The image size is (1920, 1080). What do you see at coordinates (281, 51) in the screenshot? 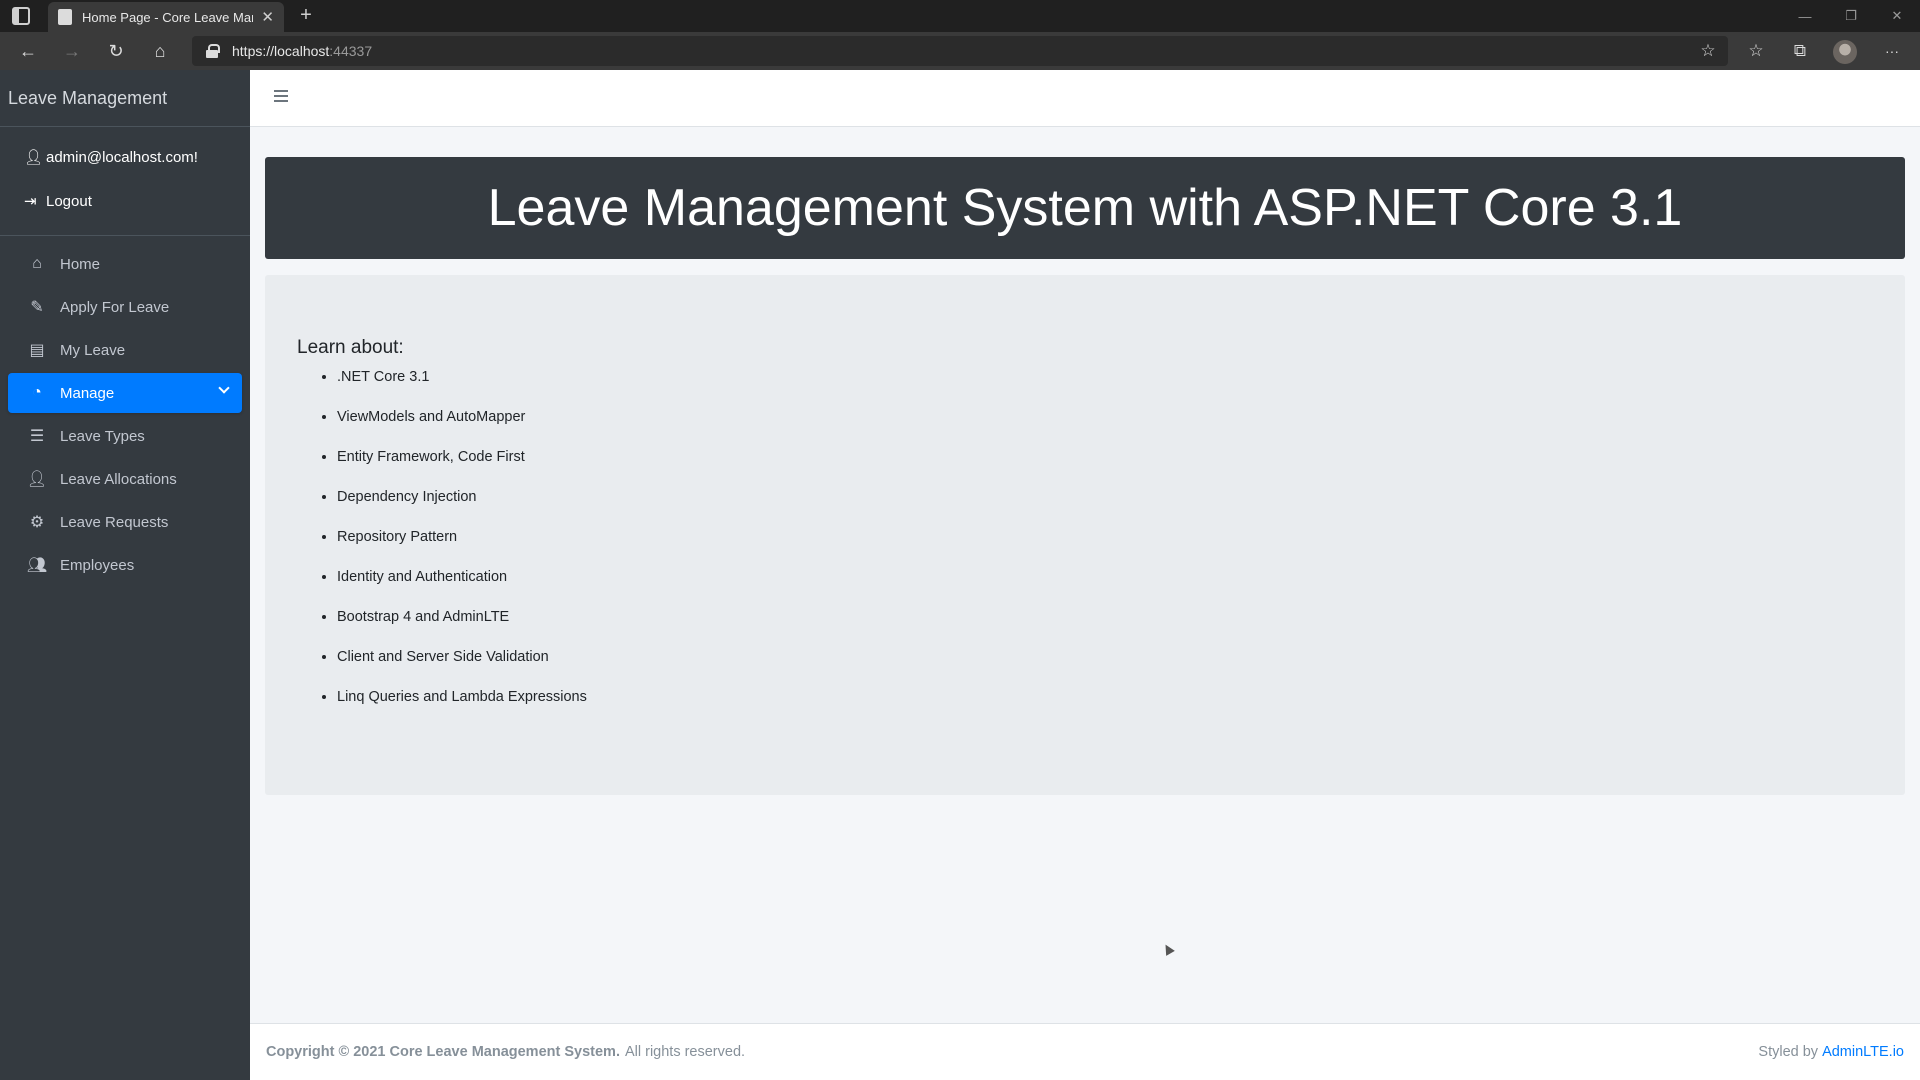
I see `url-host: https://localhost` at bounding box center [281, 51].